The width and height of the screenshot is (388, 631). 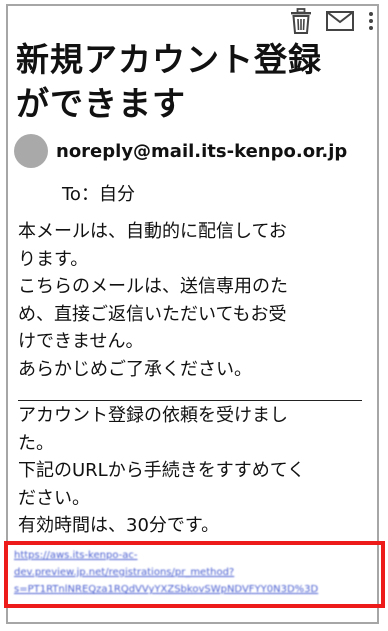 What do you see at coordinates (201, 151) in the screenshot?
I see `sender-address: noreply@mail.its-kenpo.or.jp` at bounding box center [201, 151].